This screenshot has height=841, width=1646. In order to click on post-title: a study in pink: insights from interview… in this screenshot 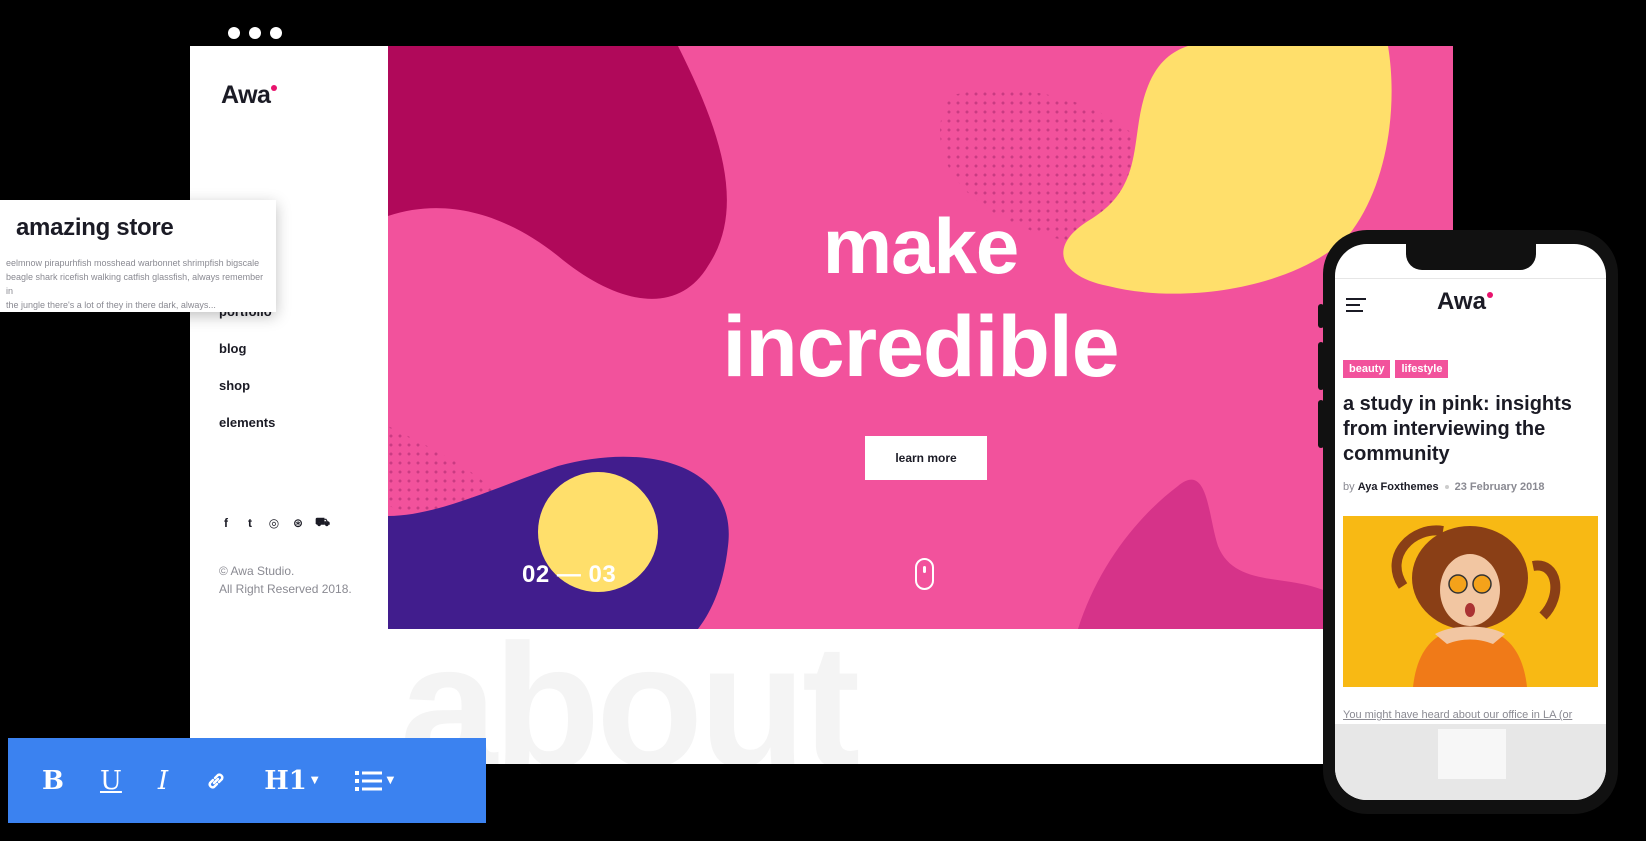, I will do `click(1472, 429)`.